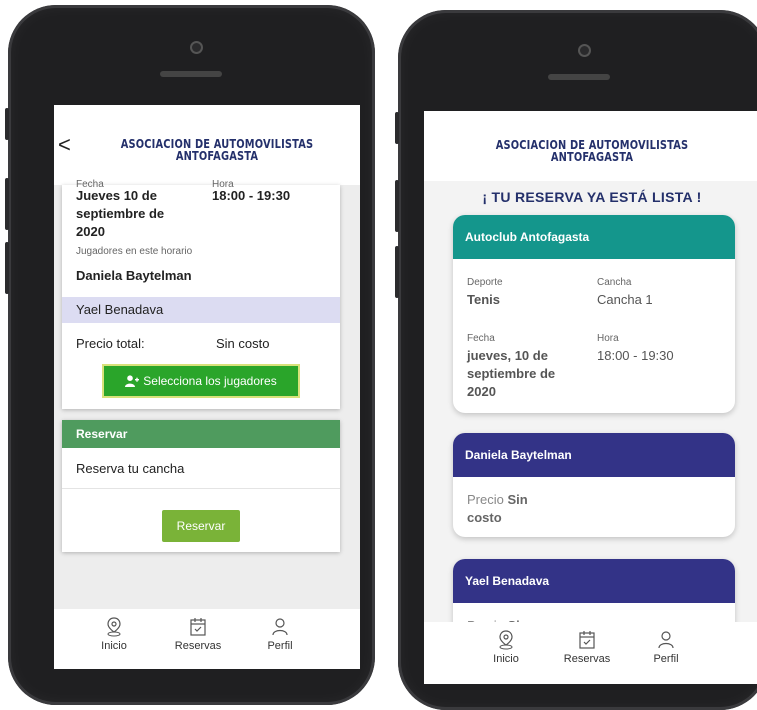 The height and width of the screenshot is (710, 757). What do you see at coordinates (517, 499) in the screenshot?
I see `price-value-part1: Sin` at bounding box center [517, 499].